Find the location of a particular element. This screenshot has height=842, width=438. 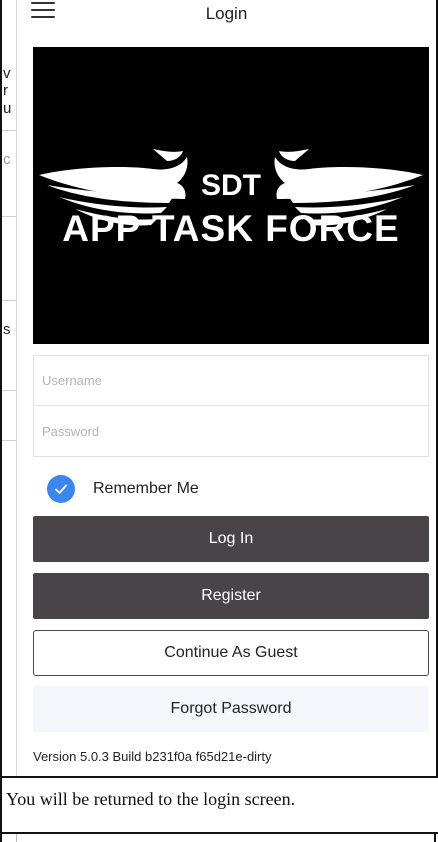

register-button: Register is located at coordinates (231, 596).